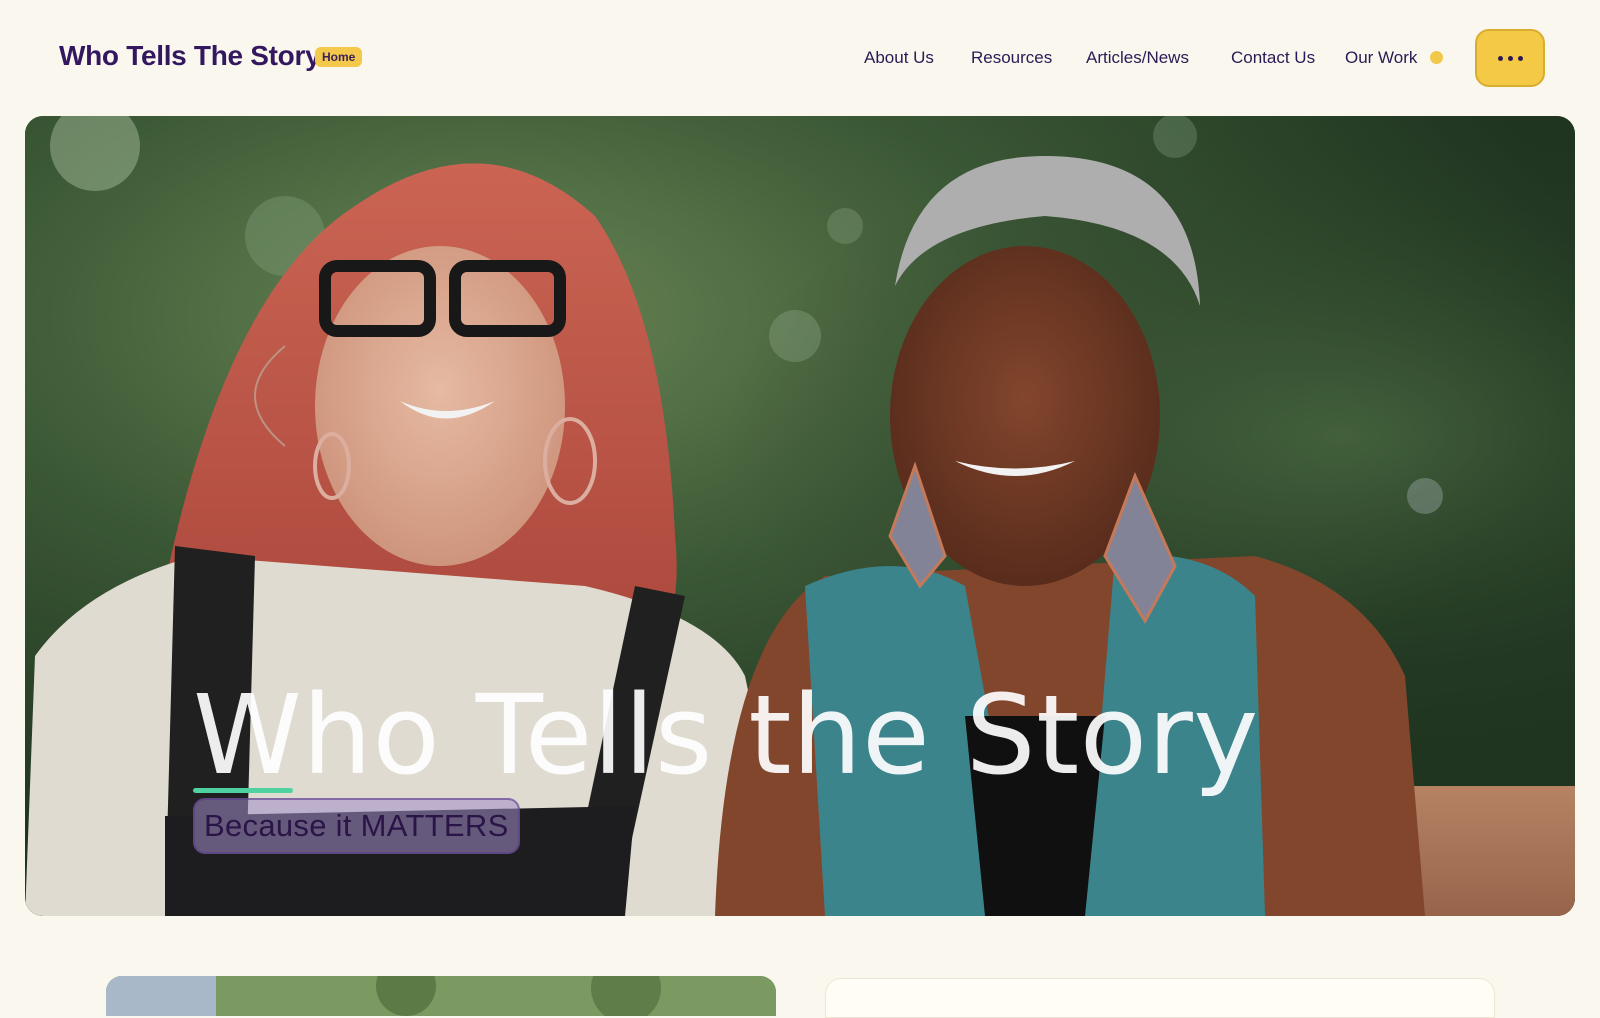 This screenshot has height=1018, width=1600. Describe the element at coordinates (1500, 58) in the screenshot. I see `ellipsis-icon` at that location.